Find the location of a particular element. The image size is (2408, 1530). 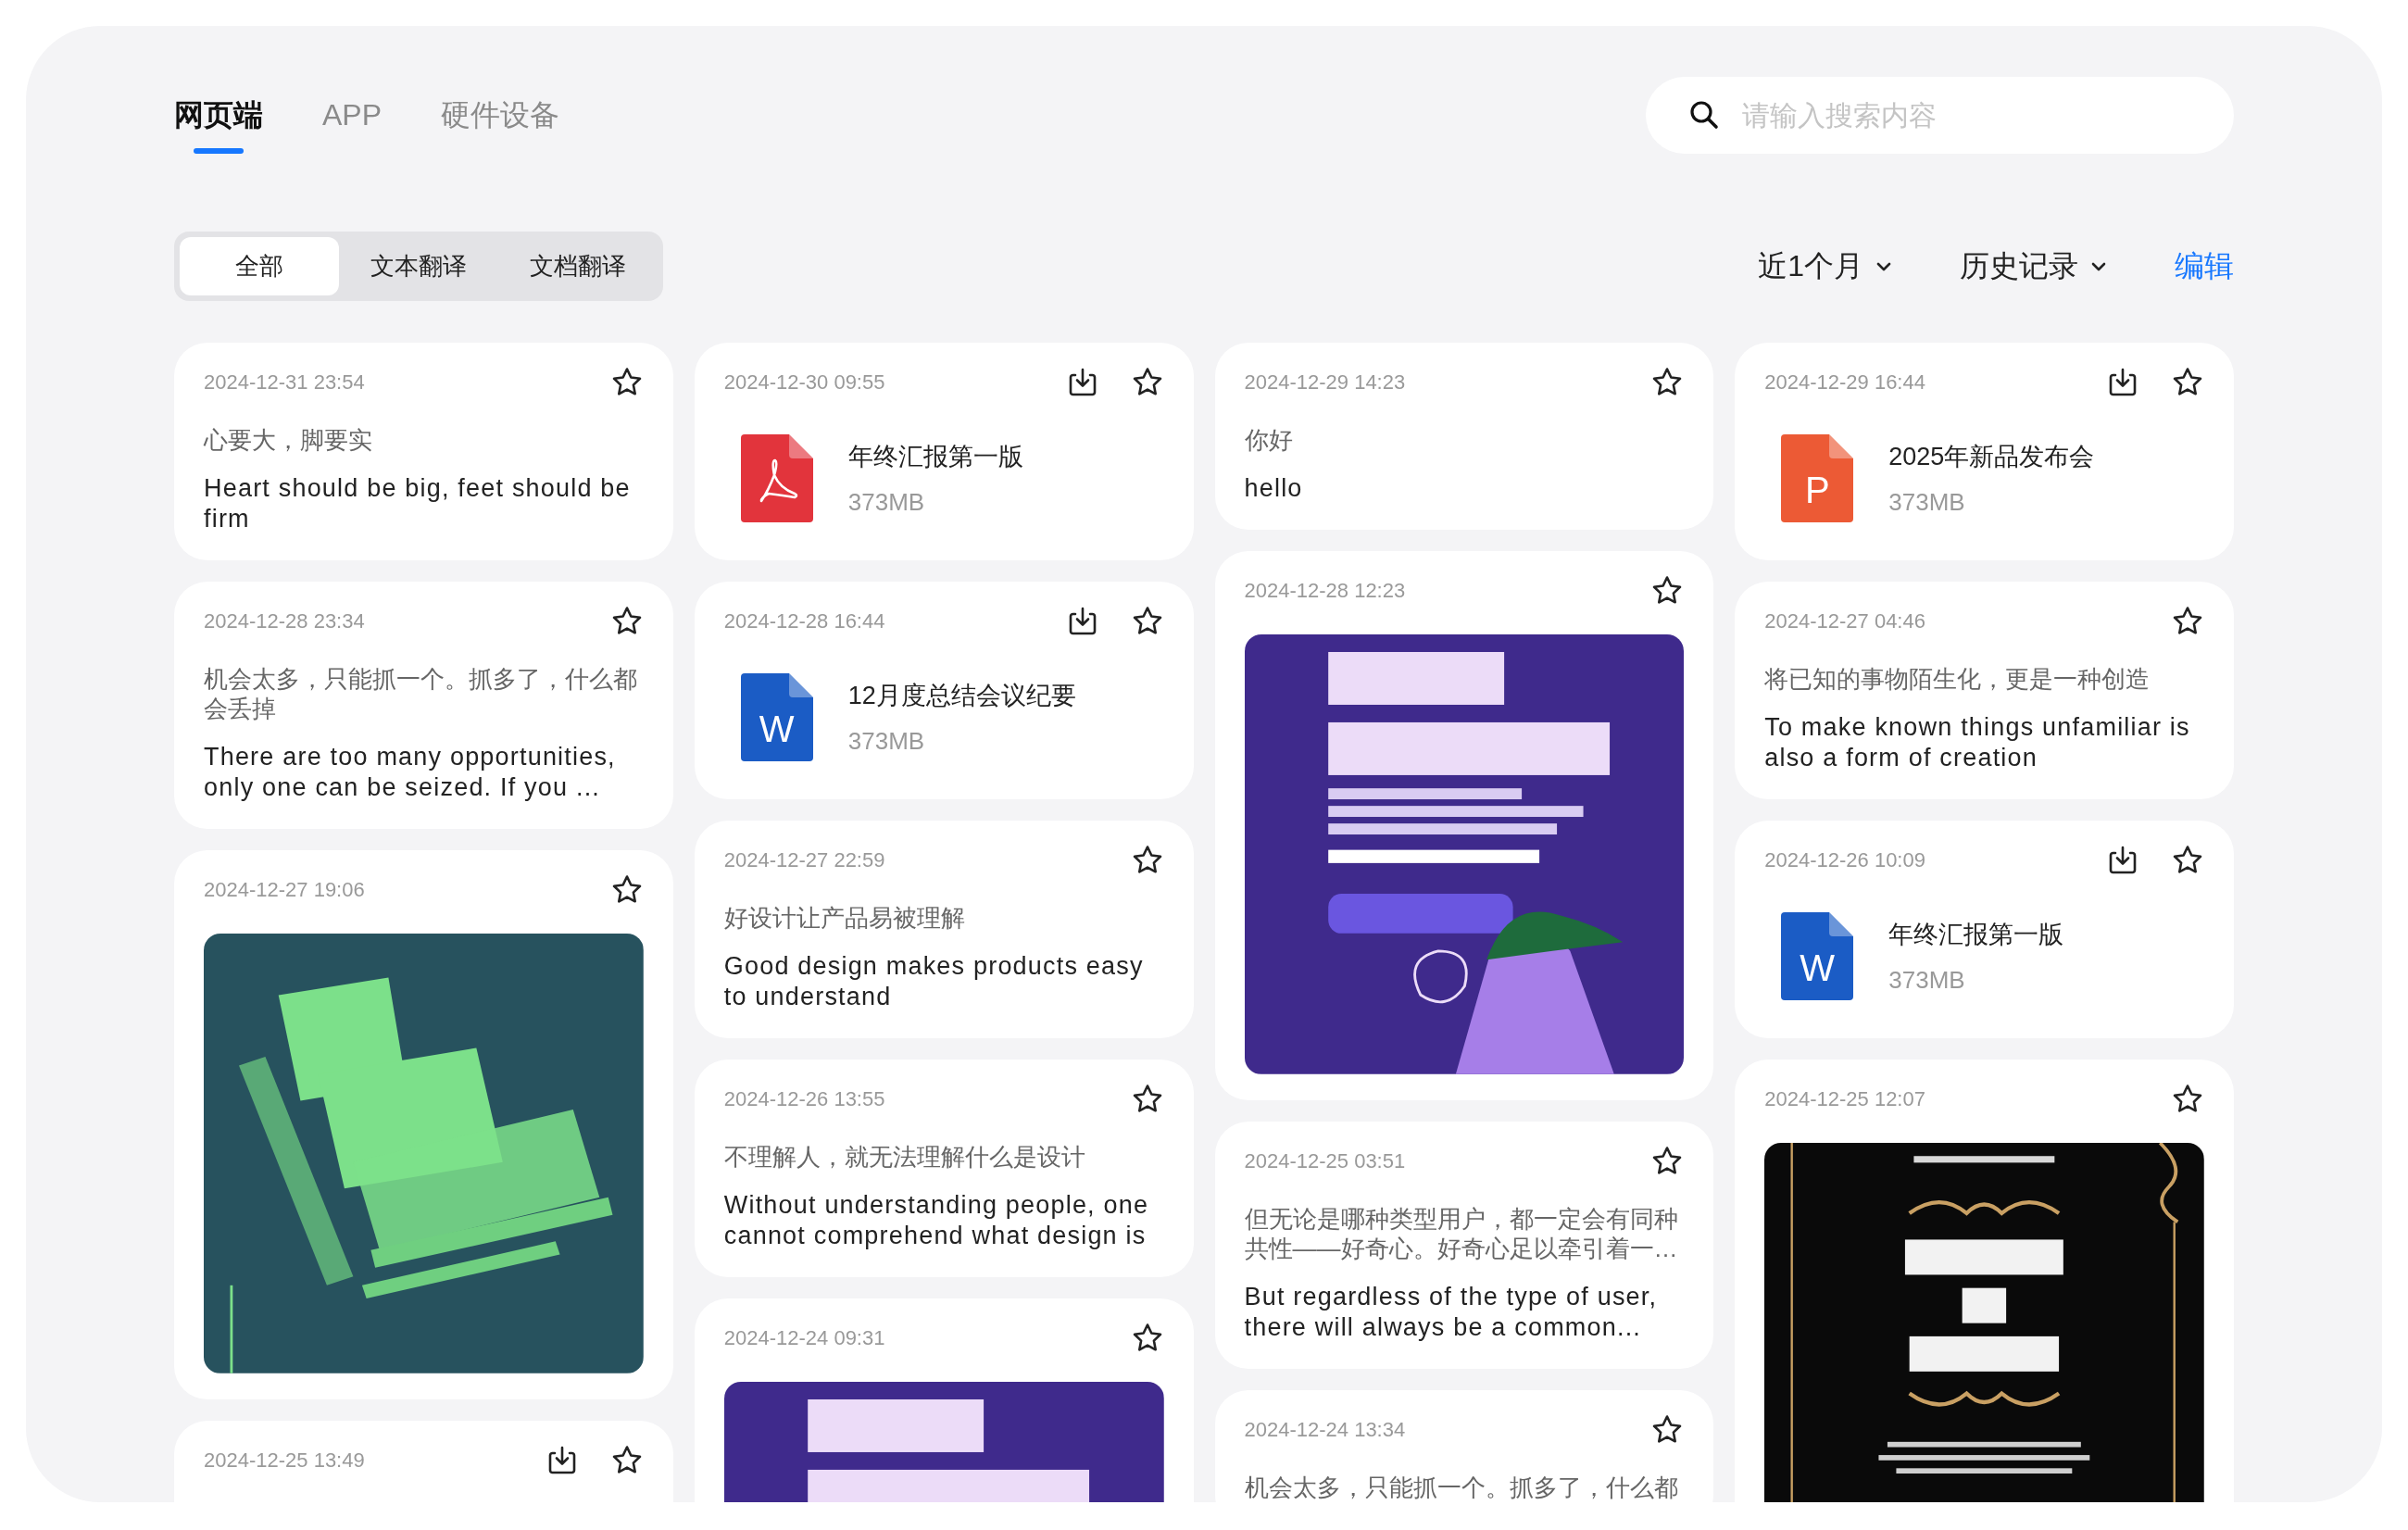

filter-dropdown: 历史记录 is located at coordinates (2034, 266).